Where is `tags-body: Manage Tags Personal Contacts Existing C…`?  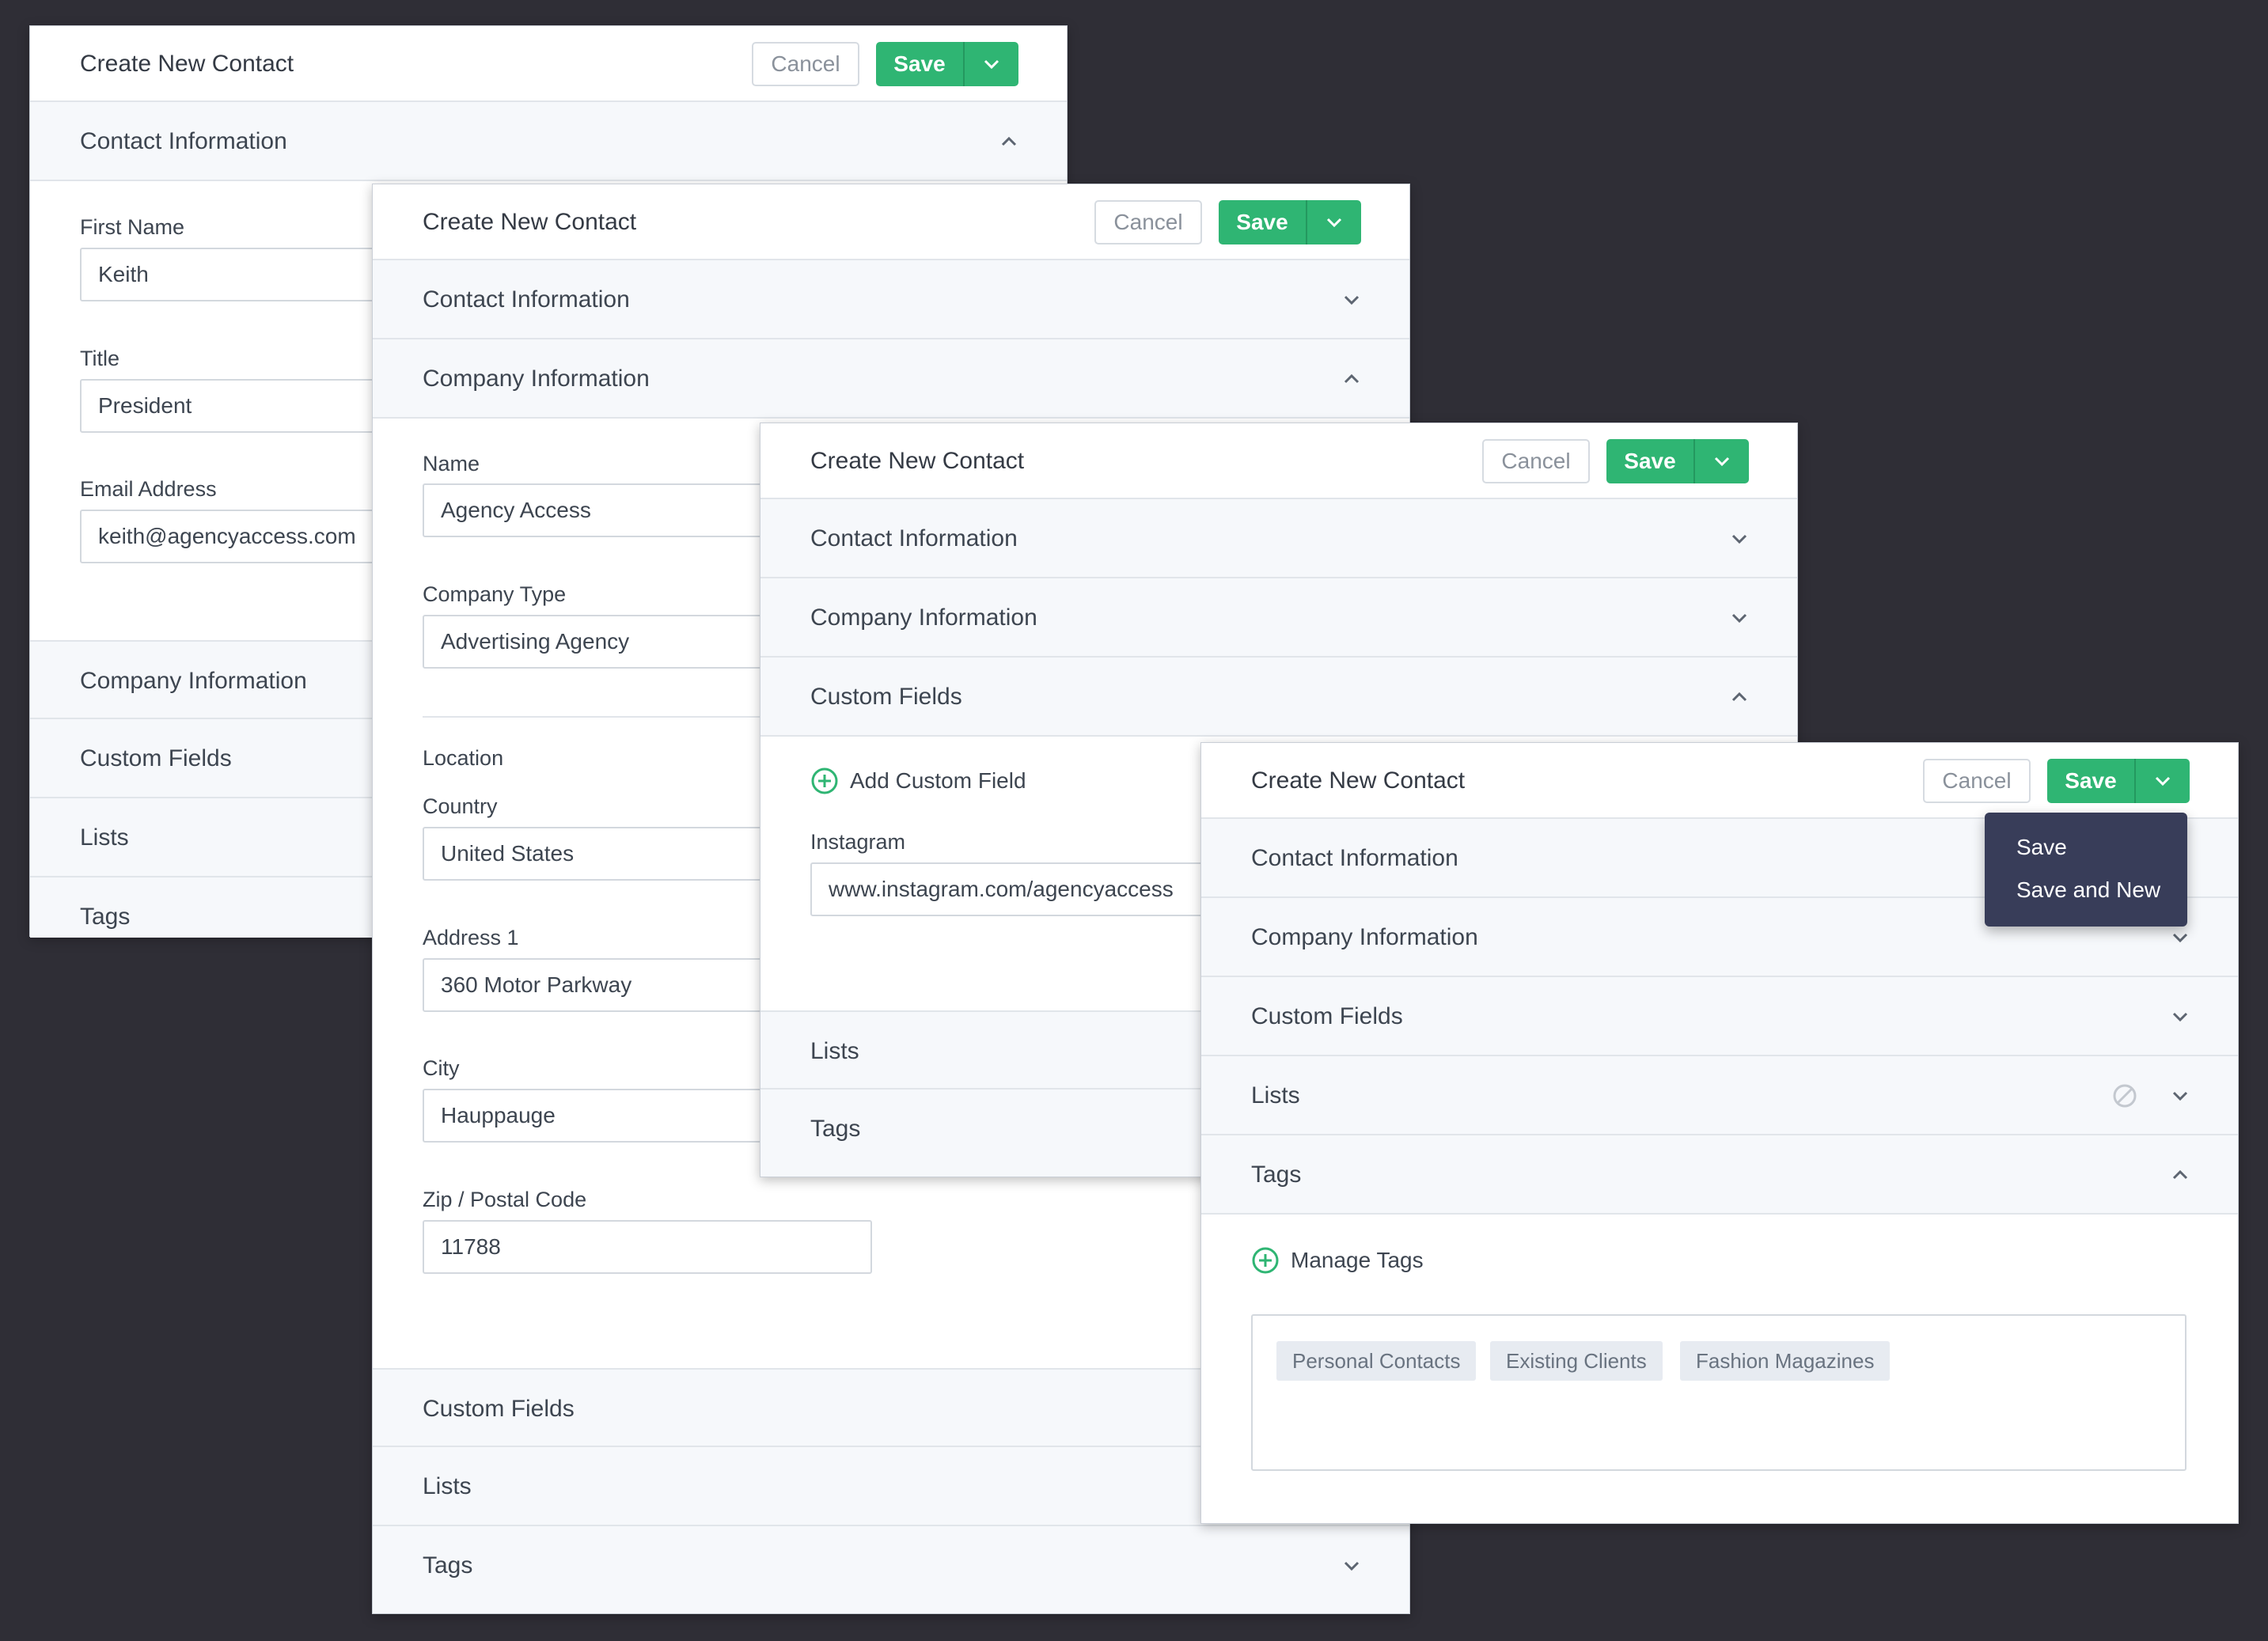
tags-body: Manage Tags Personal Contacts Existing C… is located at coordinates (1719, 1369).